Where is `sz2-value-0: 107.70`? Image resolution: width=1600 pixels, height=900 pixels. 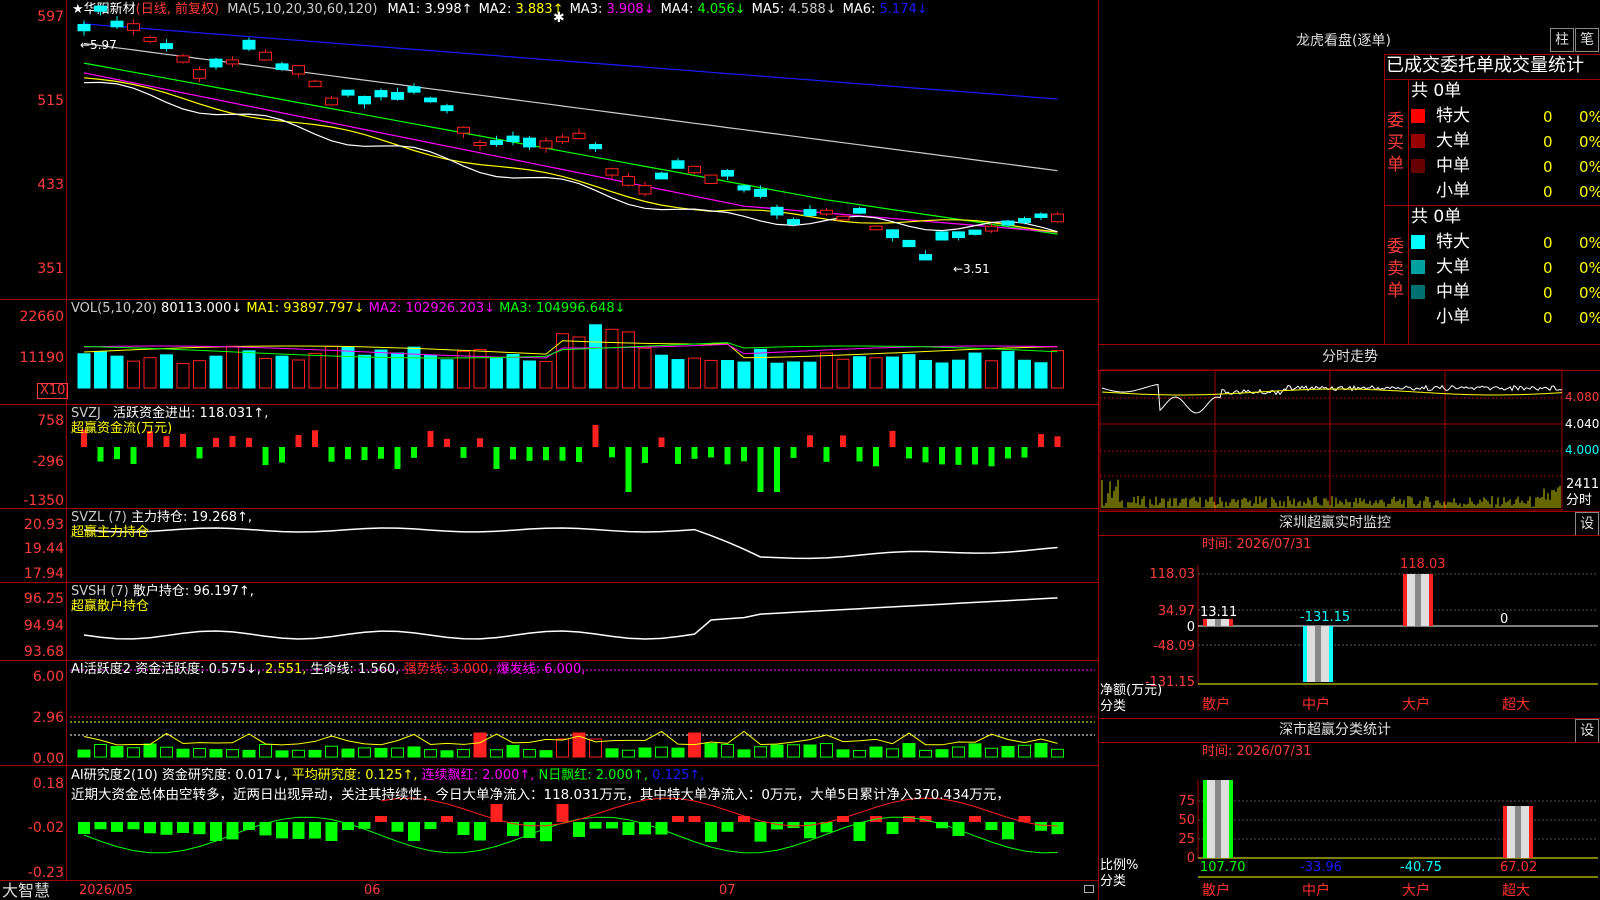
sz2-value-0: 107.70 is located at coordinates (1223, 867).